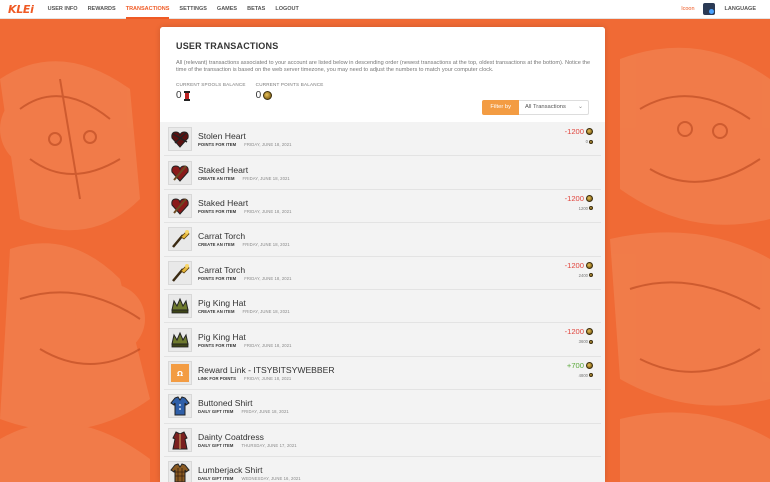 The image size is (770, 482). What do you see at coordinates (193, 9) in the screenshot?
I see `nav-settings: SETTINGS` at bounding box center [193, 9].